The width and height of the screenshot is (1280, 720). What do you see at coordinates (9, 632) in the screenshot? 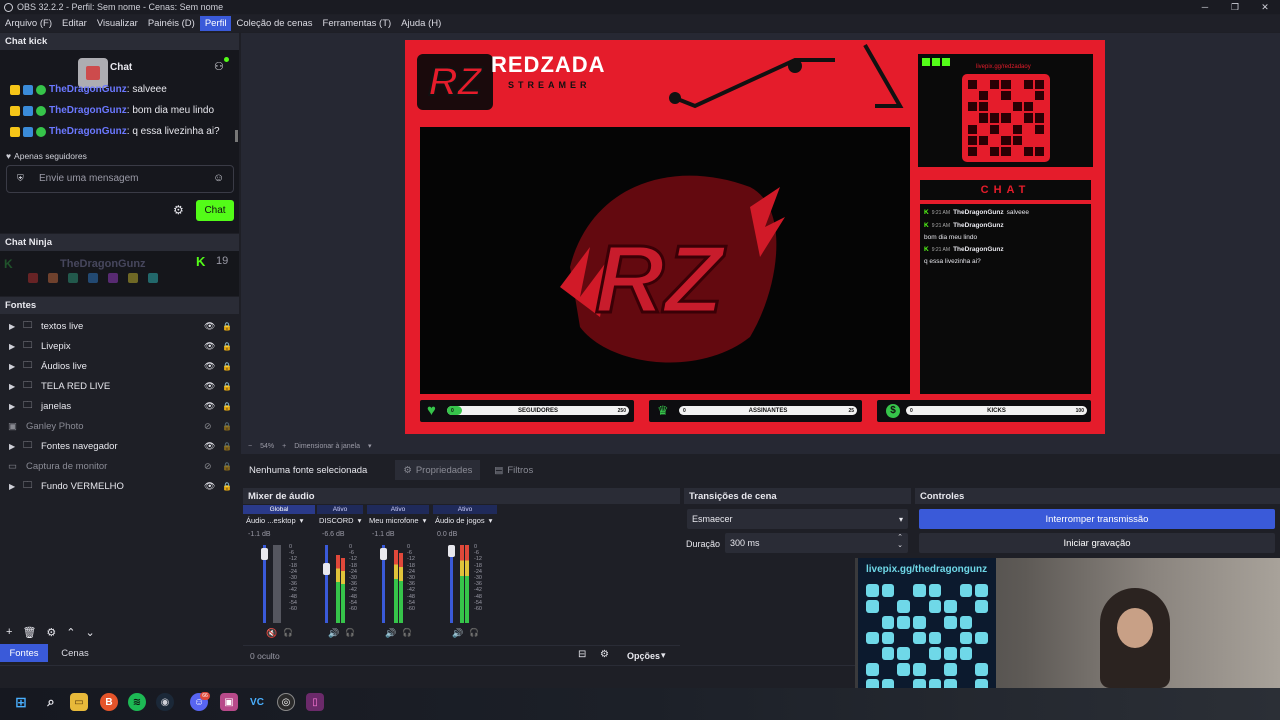
I see `add-source-icon: +` at bounding box center [9, 632].